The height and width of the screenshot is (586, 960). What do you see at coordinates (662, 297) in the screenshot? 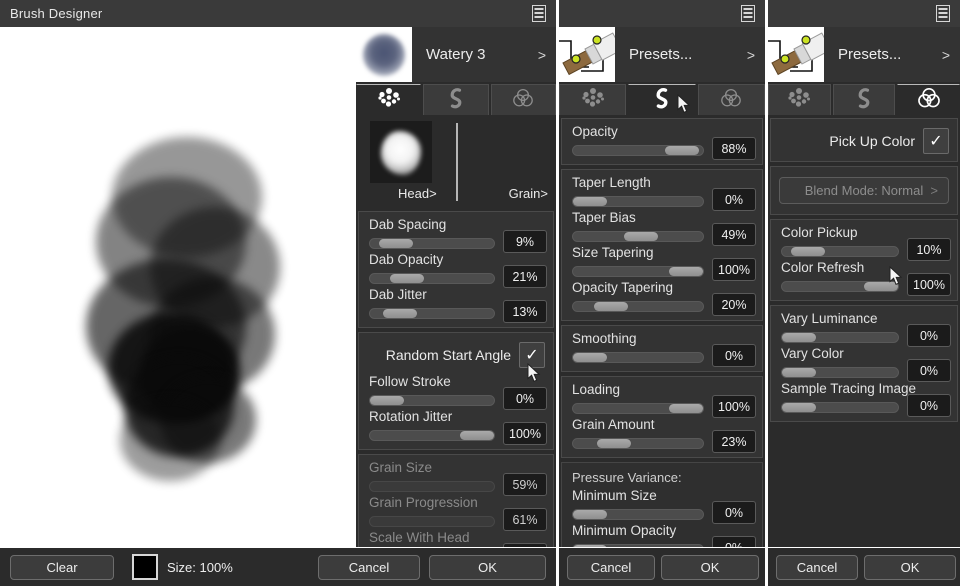
I see `slider-row: Opacity Tapering 20%` at bounding box center [662, 297].